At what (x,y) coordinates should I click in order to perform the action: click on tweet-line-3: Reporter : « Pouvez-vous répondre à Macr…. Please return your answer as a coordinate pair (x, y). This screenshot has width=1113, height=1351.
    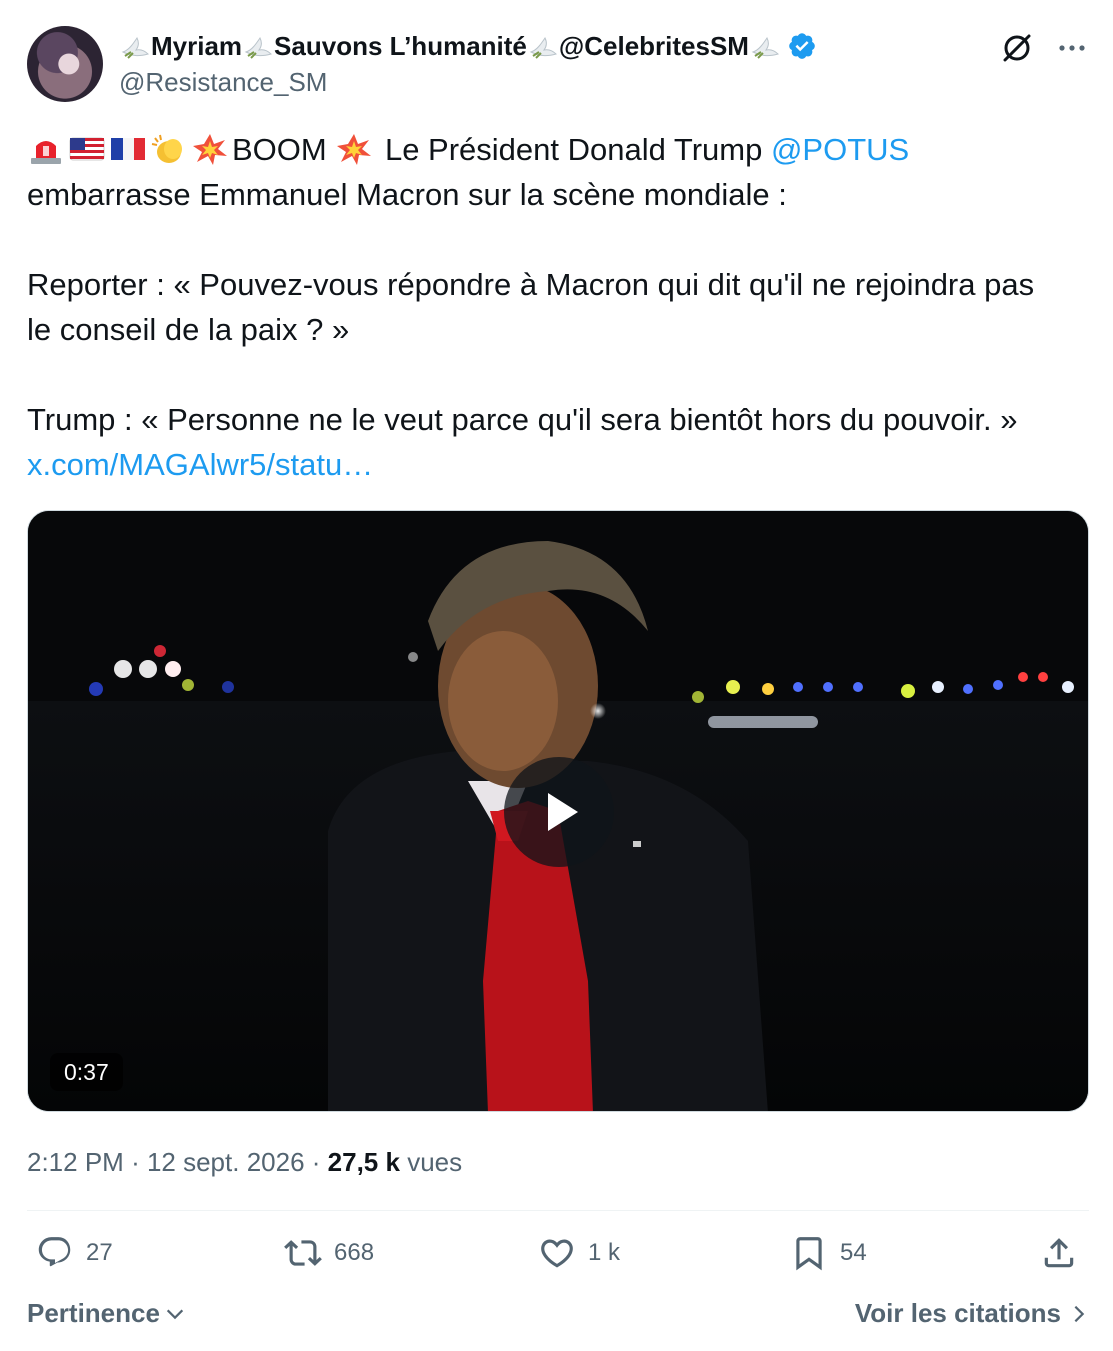
    Looking at the image, I should click on (531, 284).